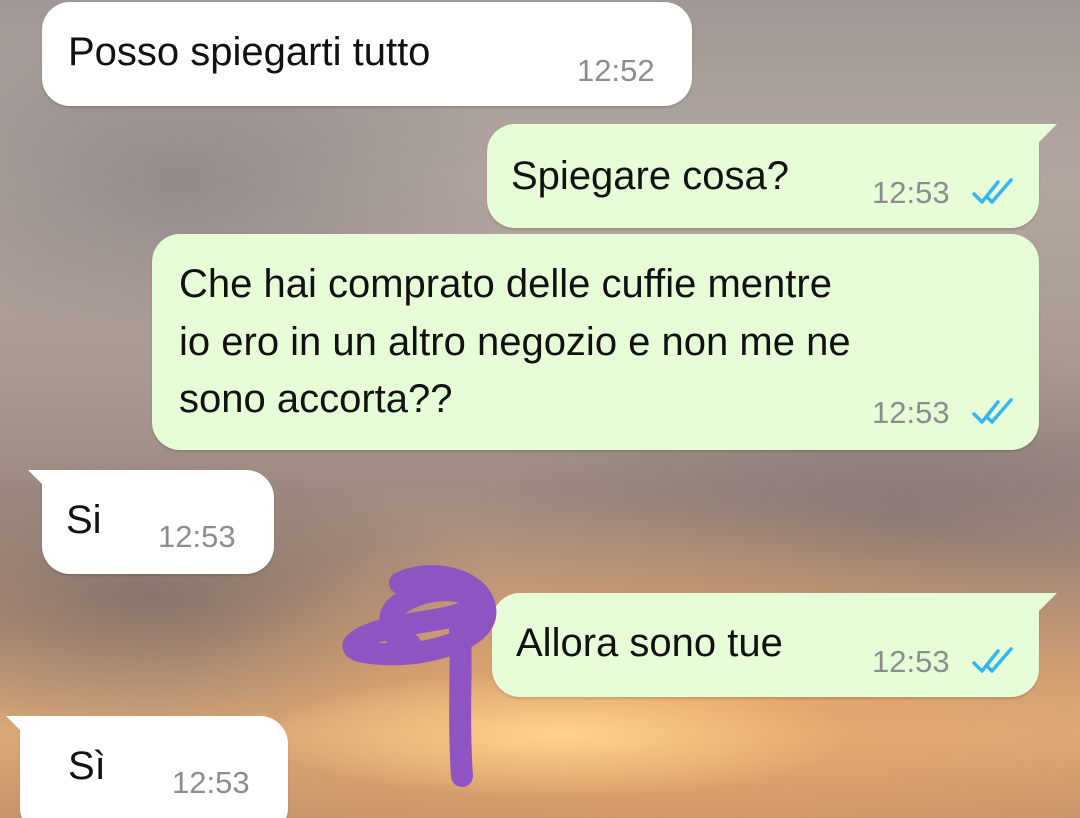 This screenshot has height=818, width=1080. Describe the element at coordinates (649, 643) in the screenshot. I see `message-text: Allora sono tue` at that location.